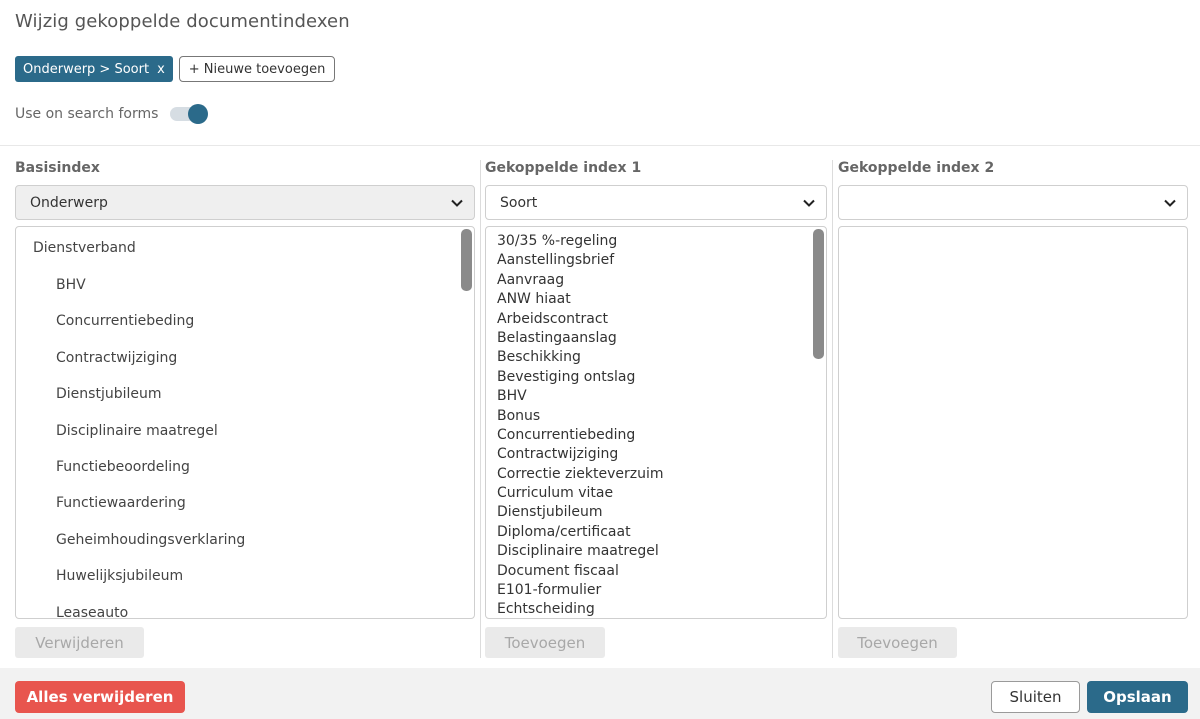 This screenshot has height=719, width=1200. What do you see at coordinates (580, 493) in the screenshot?
I see `list-item: Curriculum vitae` at bounding box center [580, 493].